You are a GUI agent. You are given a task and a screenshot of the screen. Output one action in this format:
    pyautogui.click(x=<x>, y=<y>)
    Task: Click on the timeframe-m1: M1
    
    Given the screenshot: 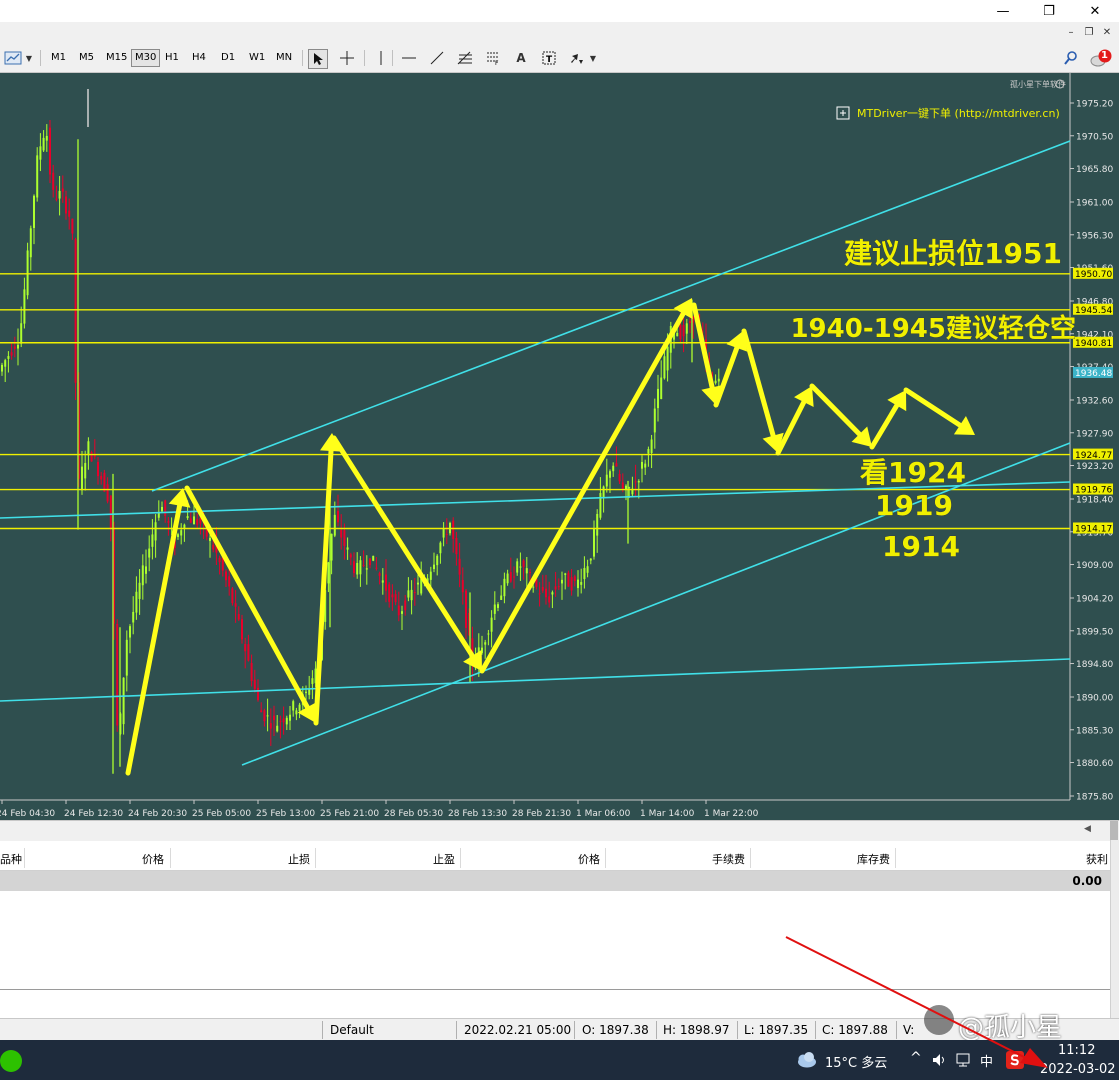 What is the action you would take?
    pyautogui.click(x=58, y=58)
    